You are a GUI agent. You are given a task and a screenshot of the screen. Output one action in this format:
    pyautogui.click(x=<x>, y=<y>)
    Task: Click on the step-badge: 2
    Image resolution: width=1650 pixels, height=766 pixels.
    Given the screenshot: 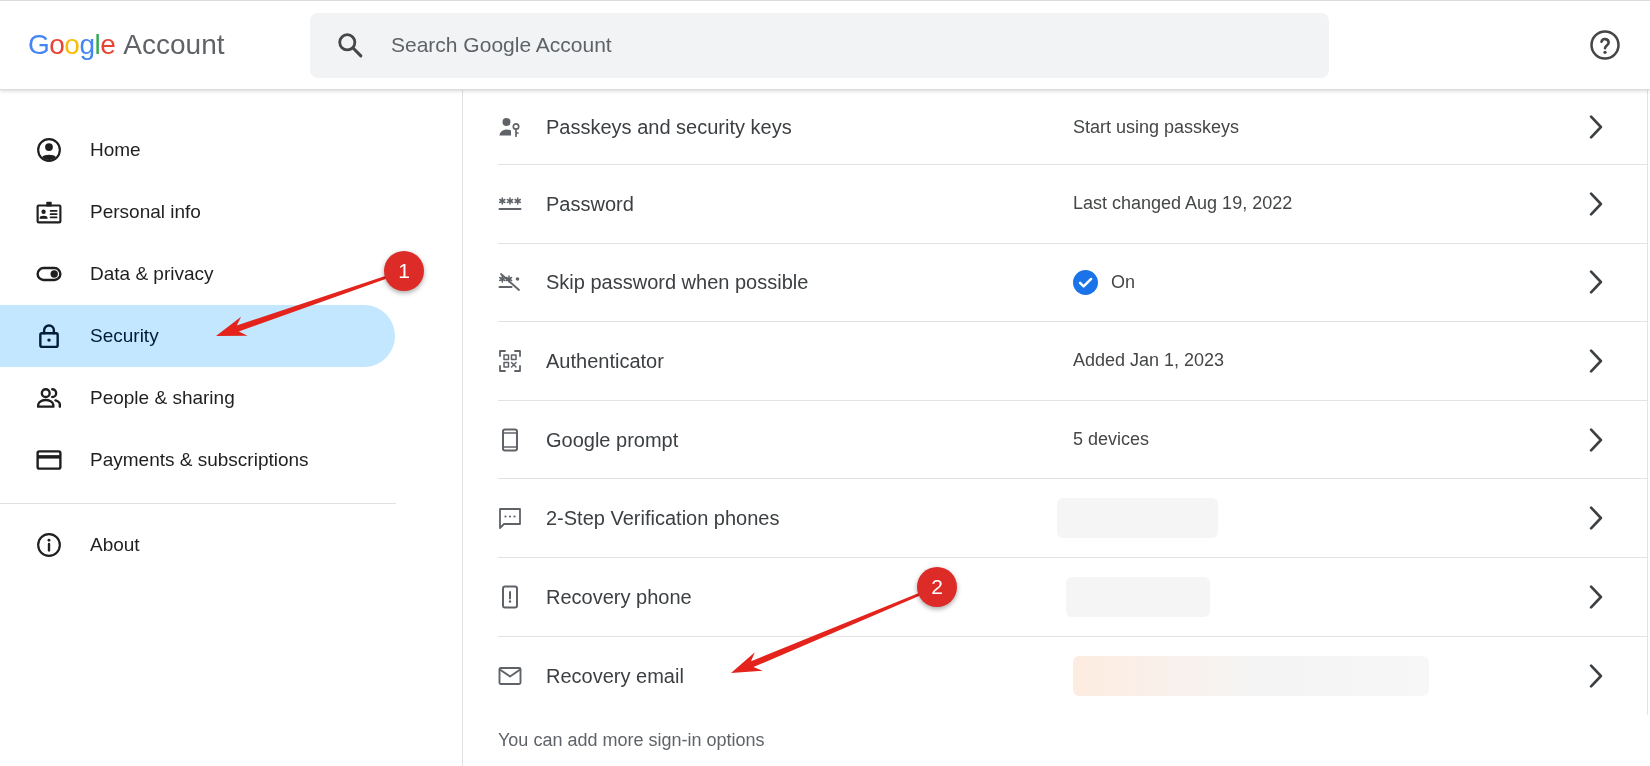 What is the action you would take?
    pyautogui.click(x=937, y=586)
    